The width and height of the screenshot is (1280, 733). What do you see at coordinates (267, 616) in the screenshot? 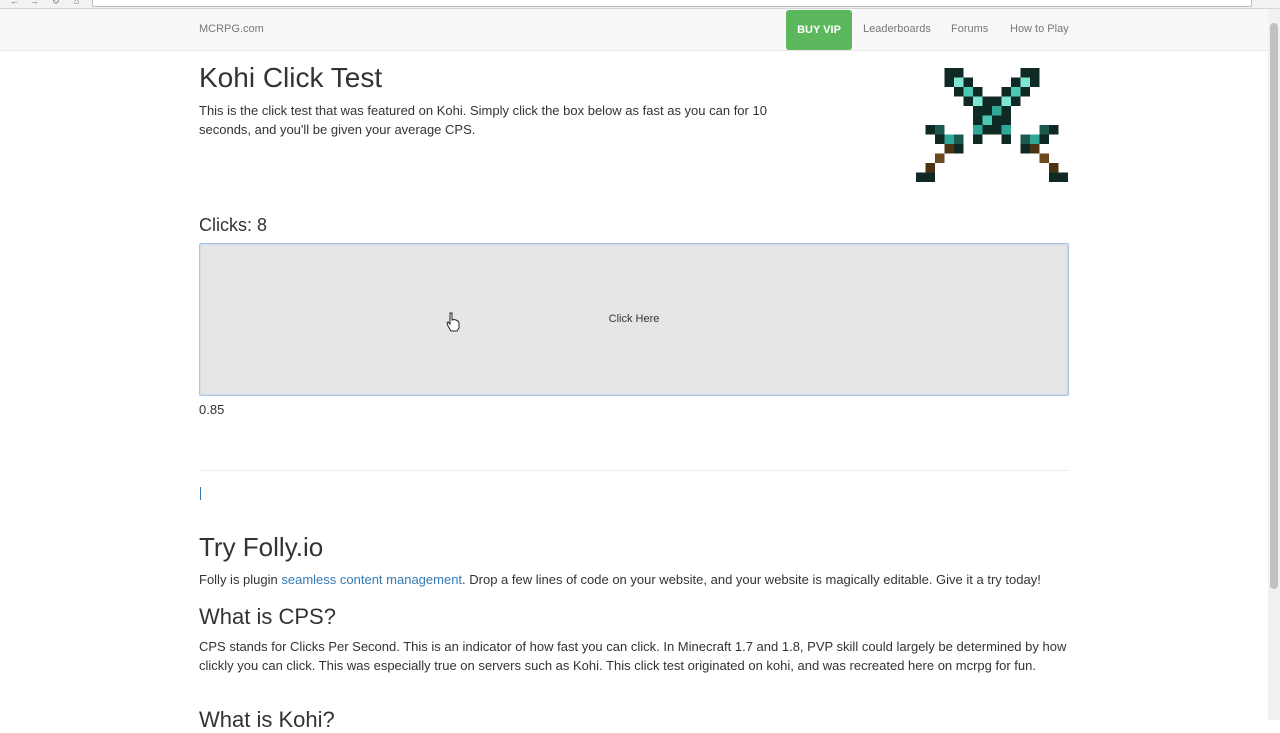
I see `cps-heading: What is CPS?` at bounding box center [267, 616].